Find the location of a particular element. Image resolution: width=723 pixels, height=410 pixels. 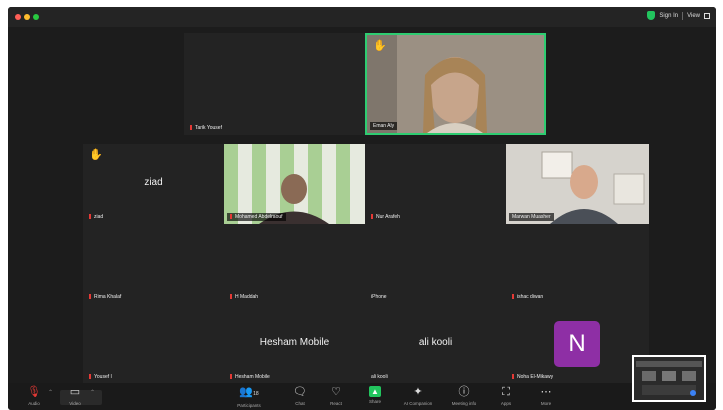

participants-button: 👥18 Participants is located at coordinates (249, 397).